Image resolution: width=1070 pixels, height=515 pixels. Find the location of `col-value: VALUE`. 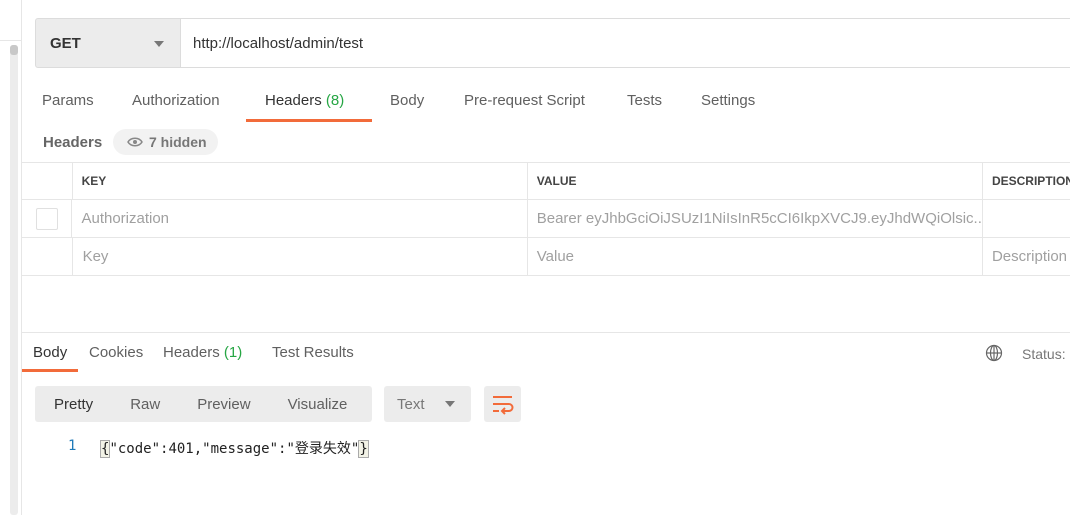

col-value: VALUE is located at coordinates (755, 181).